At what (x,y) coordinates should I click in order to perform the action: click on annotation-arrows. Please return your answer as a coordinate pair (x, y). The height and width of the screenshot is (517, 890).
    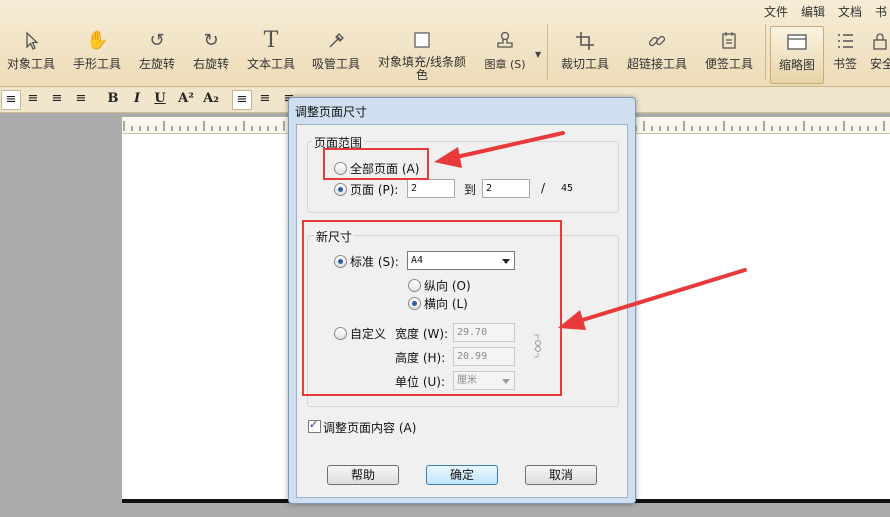
    Looking at the image, I should click on (590, 230).